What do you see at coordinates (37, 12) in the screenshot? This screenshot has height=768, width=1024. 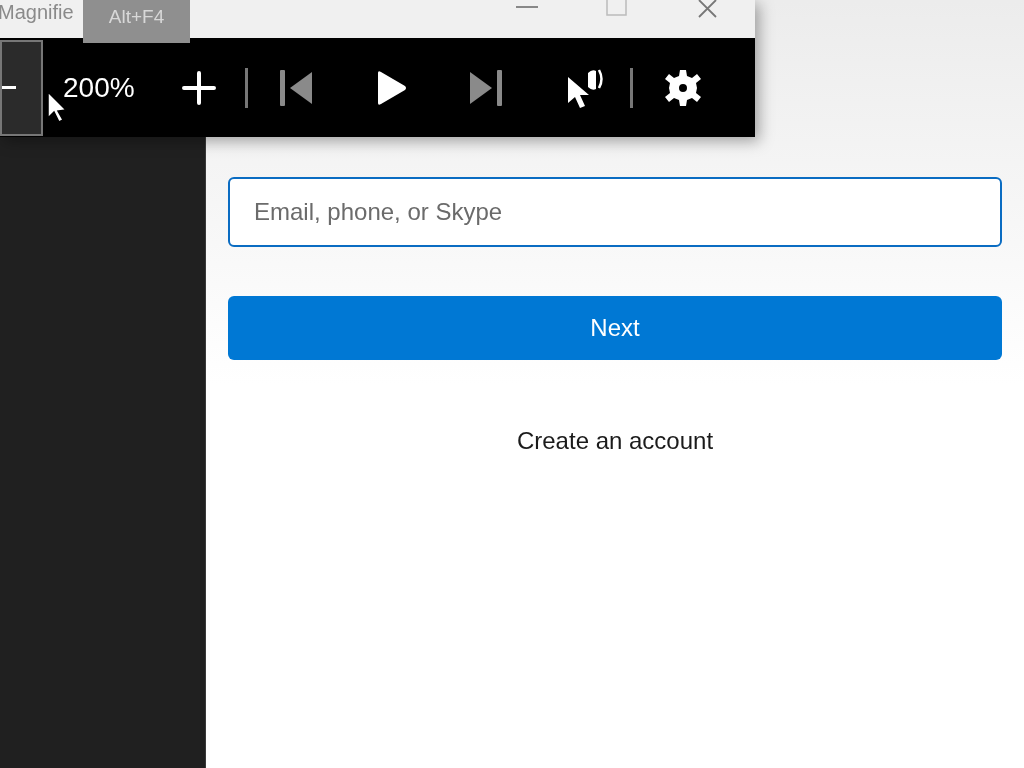 I see `window-title: Magnifie` at bounding box center [37, 12].